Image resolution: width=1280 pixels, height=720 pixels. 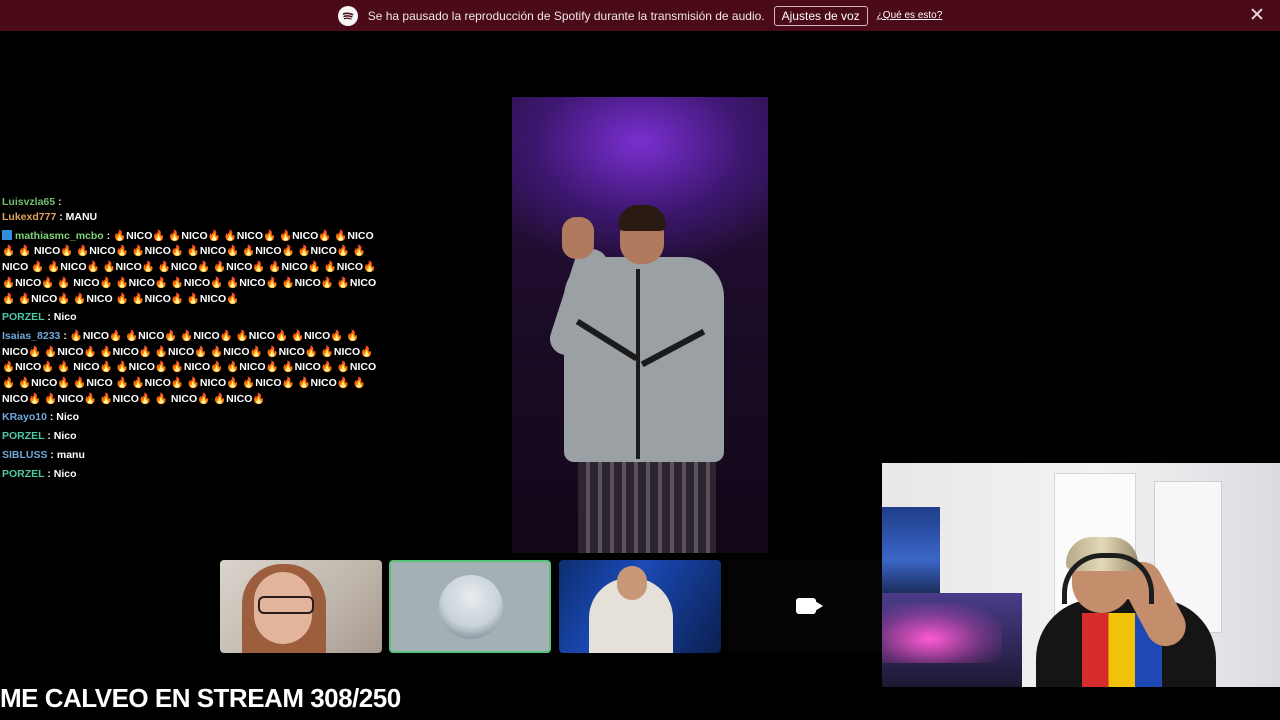 What do you see at coordinates (910, 15) in the screenshot?
I see `whats-this-link: ¿Qué es esto?` at bounding box center [910, 15].